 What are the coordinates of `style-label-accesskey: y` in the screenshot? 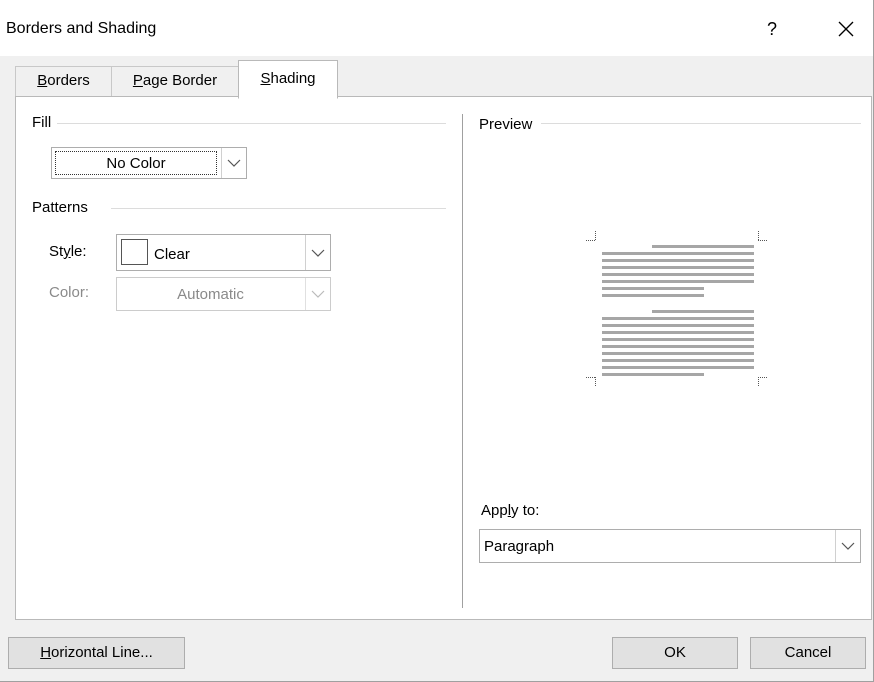 It's located at (67, 251).